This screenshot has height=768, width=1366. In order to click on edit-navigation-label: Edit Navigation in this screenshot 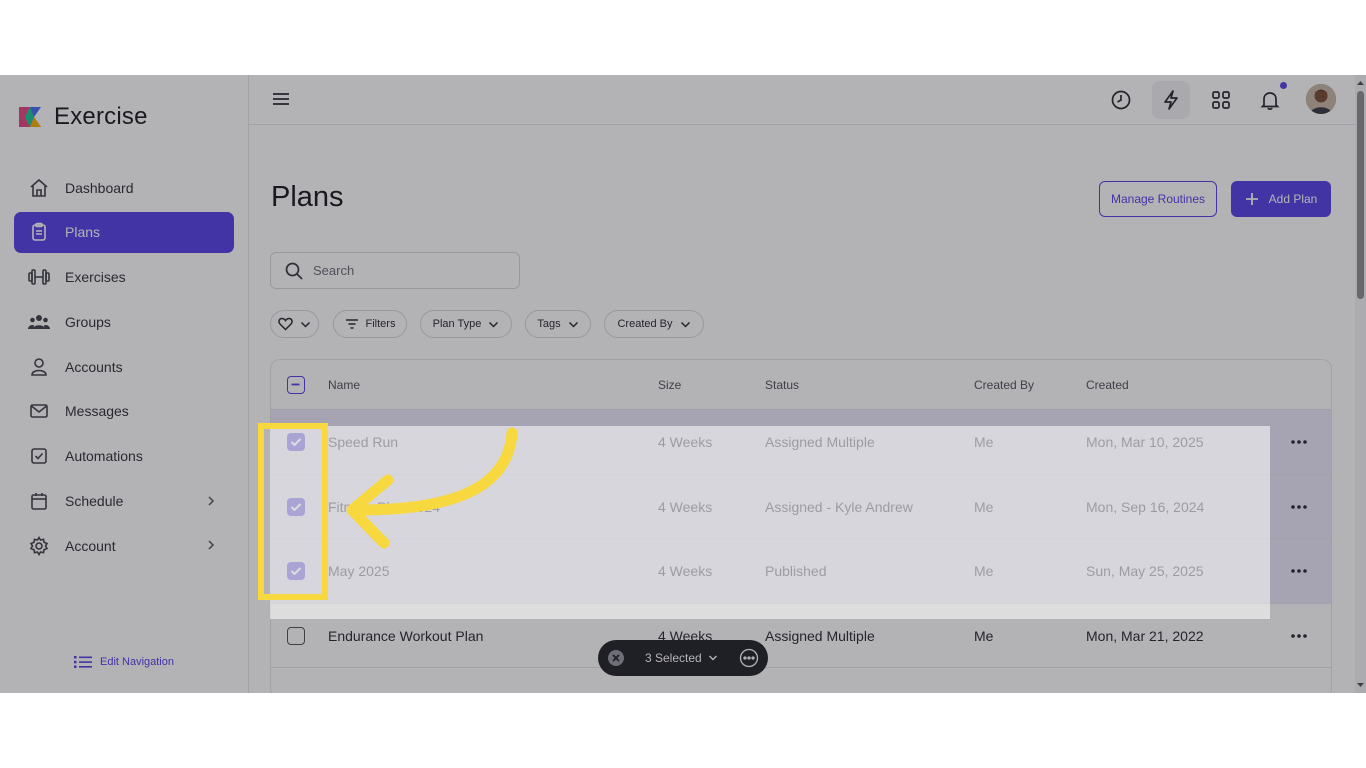, I will do `click(137, 662)`.